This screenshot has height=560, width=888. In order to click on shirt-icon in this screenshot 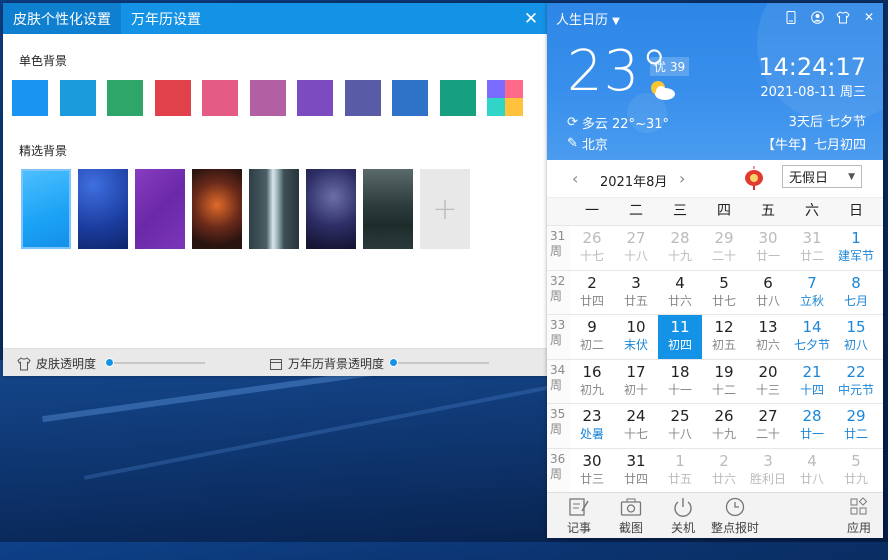, I will do `click(843, 17)`.